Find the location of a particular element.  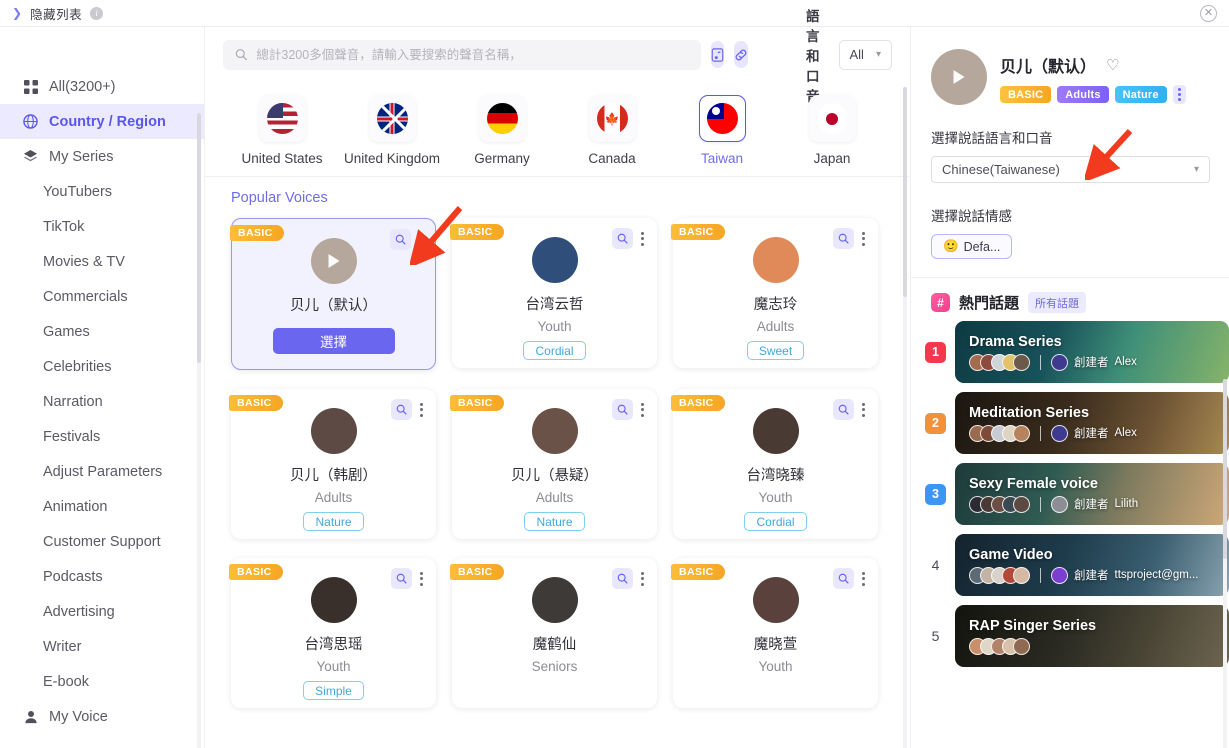

flag-box is located at coordinates (502, 118).